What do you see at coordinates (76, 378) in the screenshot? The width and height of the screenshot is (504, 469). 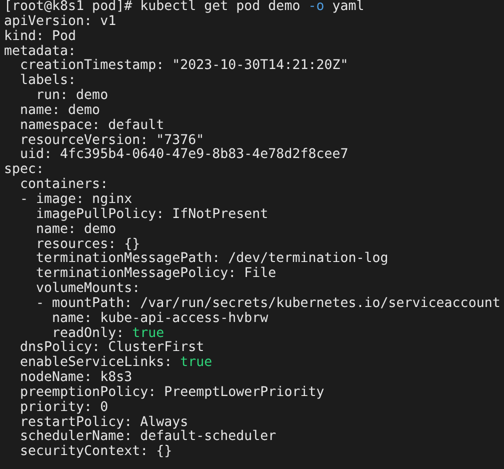 I see `terminal-line: nodeName: k8s3` at bounding box center [76, 378].